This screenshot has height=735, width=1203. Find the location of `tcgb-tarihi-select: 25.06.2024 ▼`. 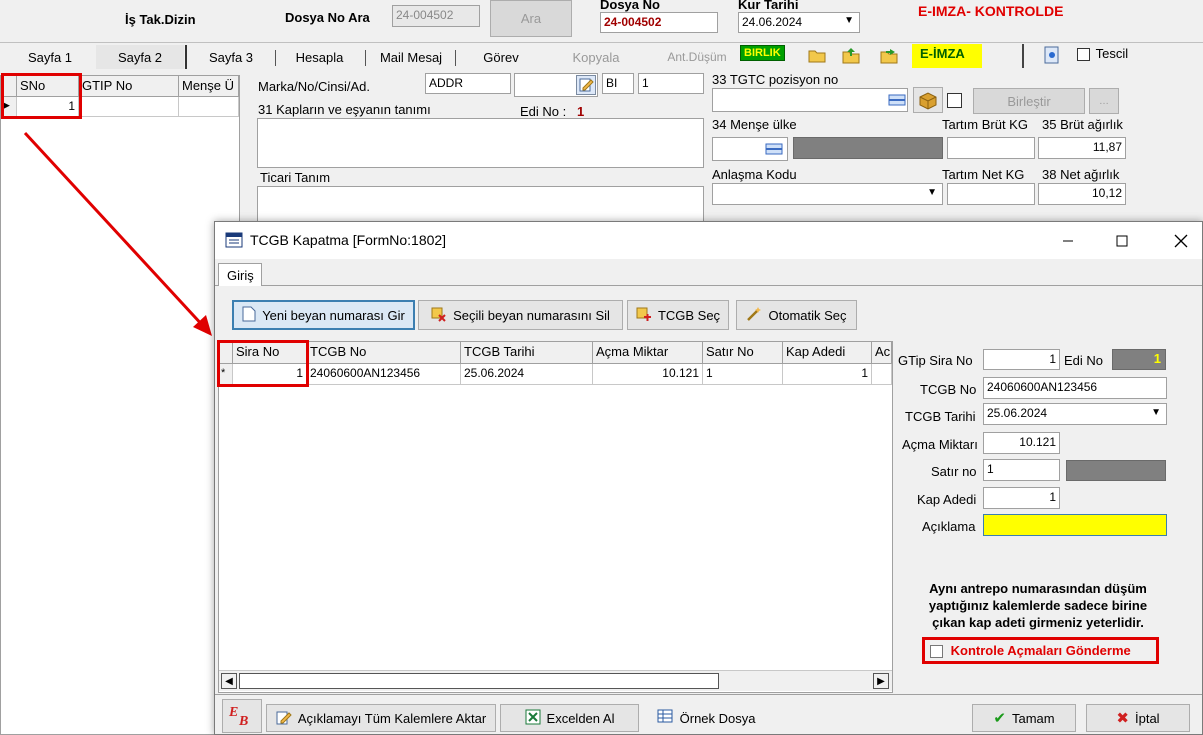

tcgb-tarihi-select: 25.06.2024 ▼ is located at coordinates (1075, 414).